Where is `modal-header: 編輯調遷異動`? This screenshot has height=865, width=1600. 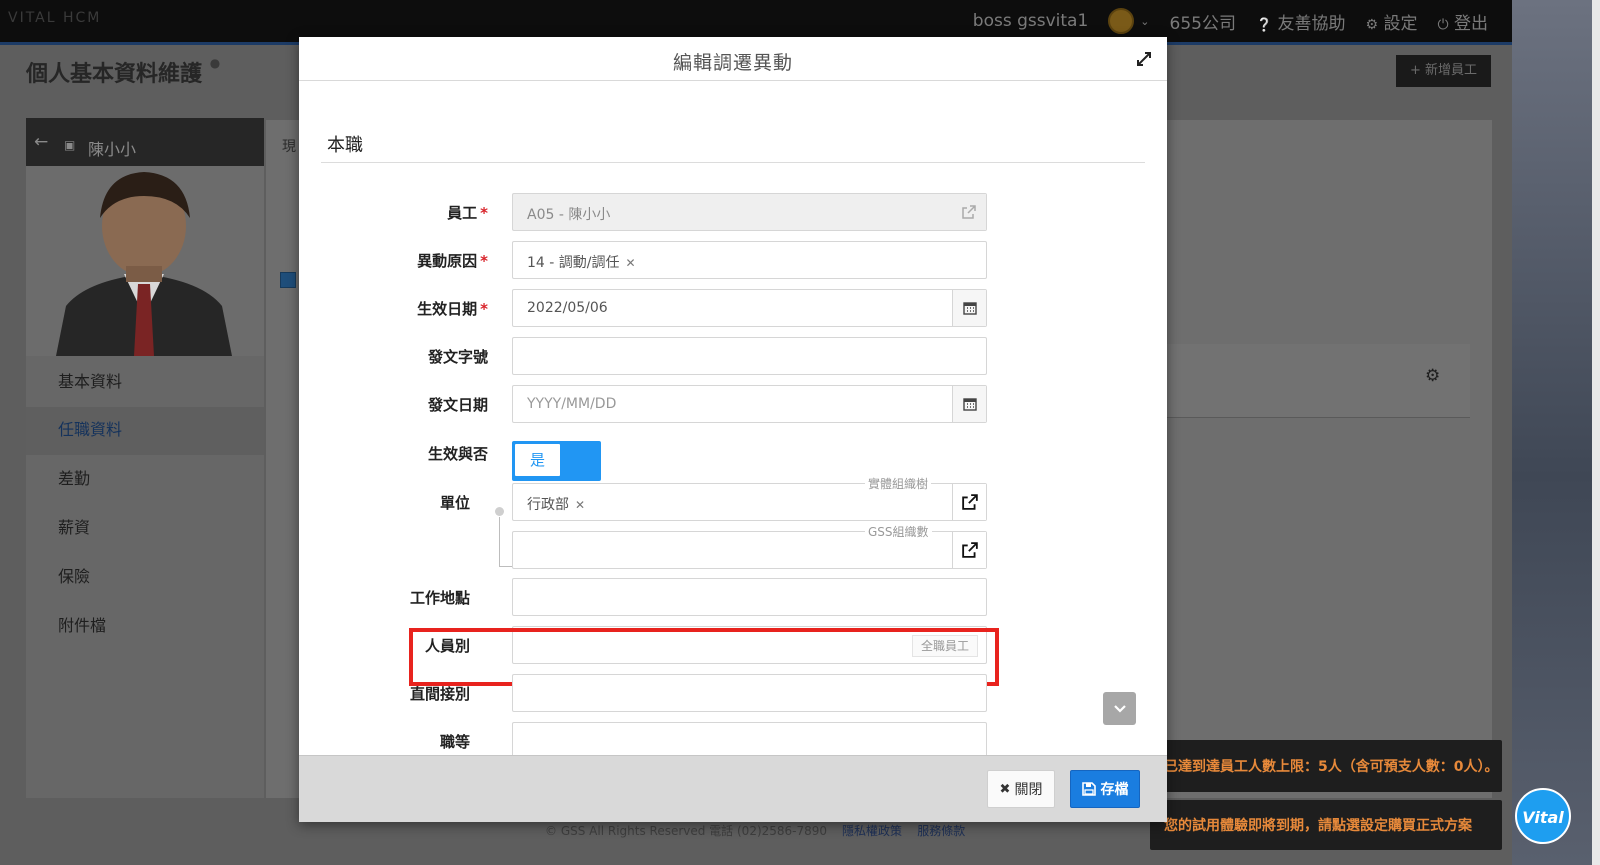 modal-header: 編輯調遷異動 is located at coordinates (733, 59).